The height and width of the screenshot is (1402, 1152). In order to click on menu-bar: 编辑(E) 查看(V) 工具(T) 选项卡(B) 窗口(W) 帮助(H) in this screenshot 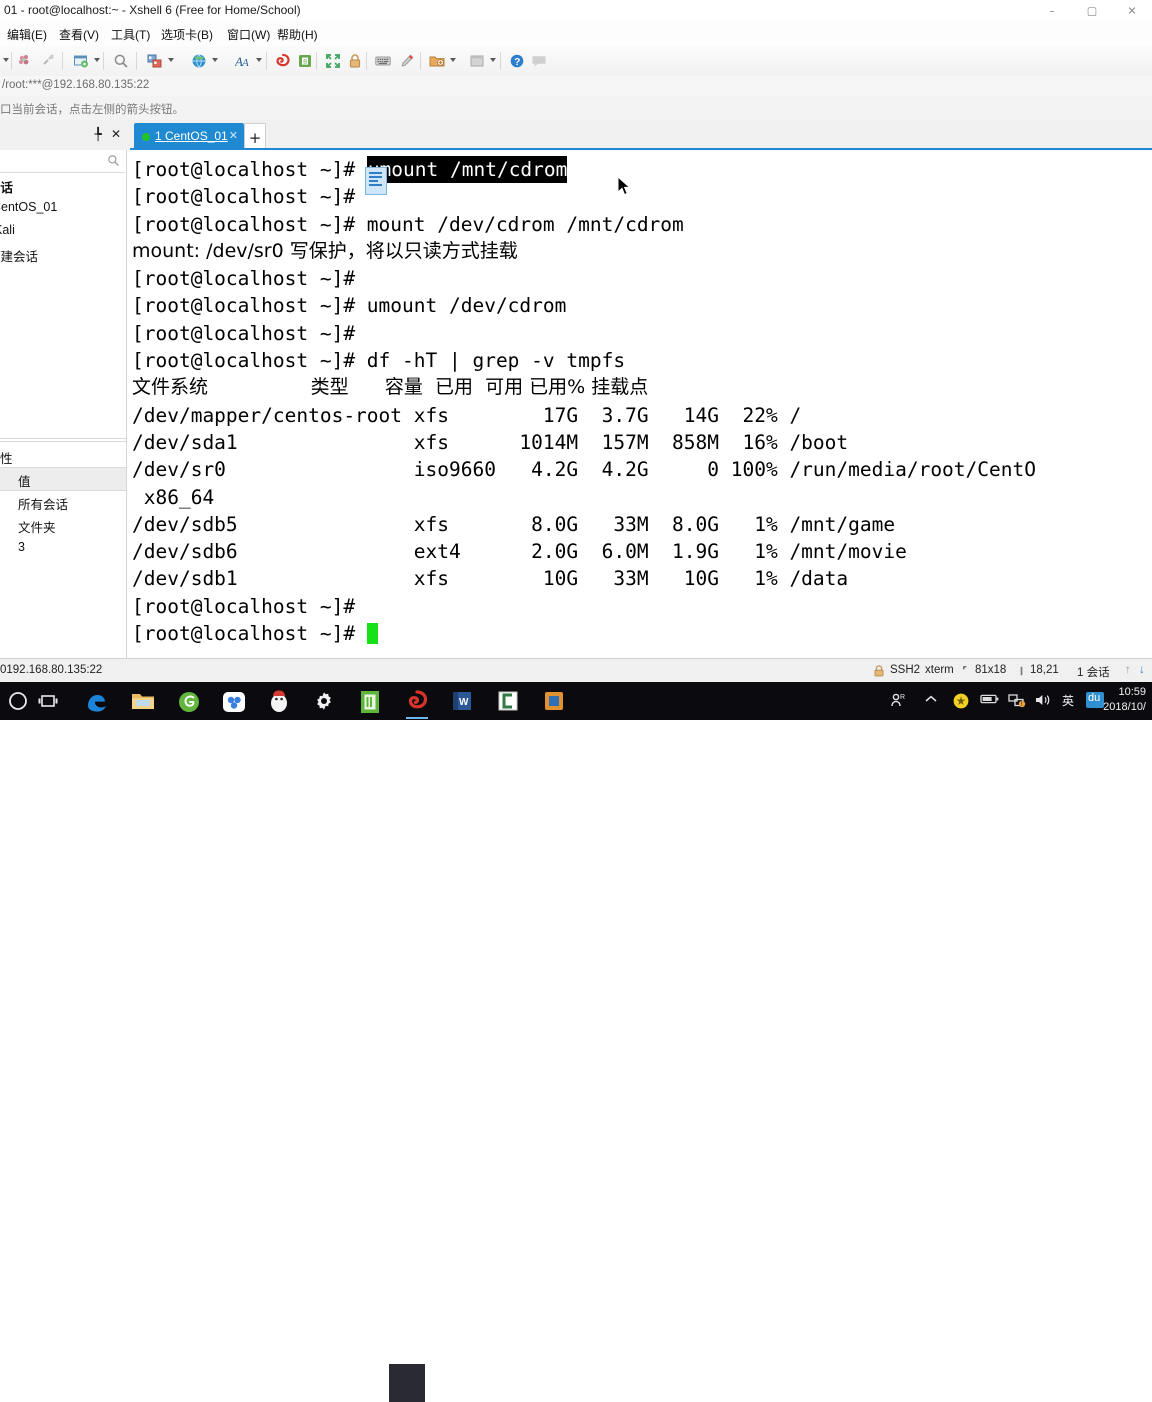, I will do `click(576, 34)`.